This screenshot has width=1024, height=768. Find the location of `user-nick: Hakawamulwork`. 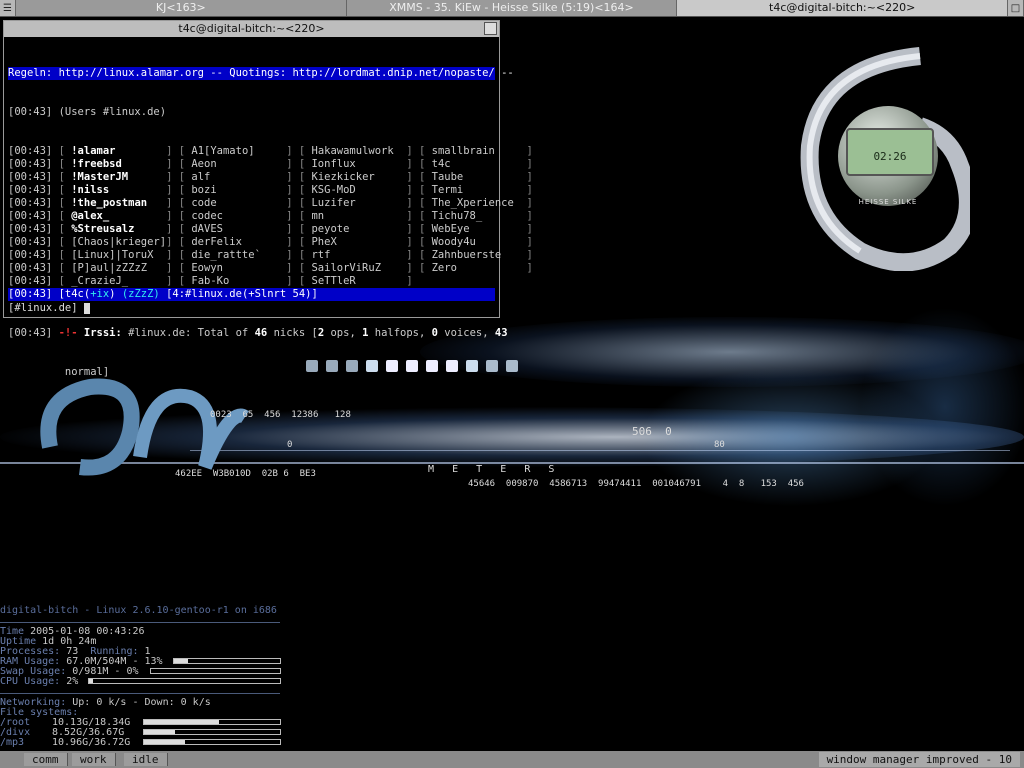

user-nick: Hakawamulwork is located at coordinates (352, 151).